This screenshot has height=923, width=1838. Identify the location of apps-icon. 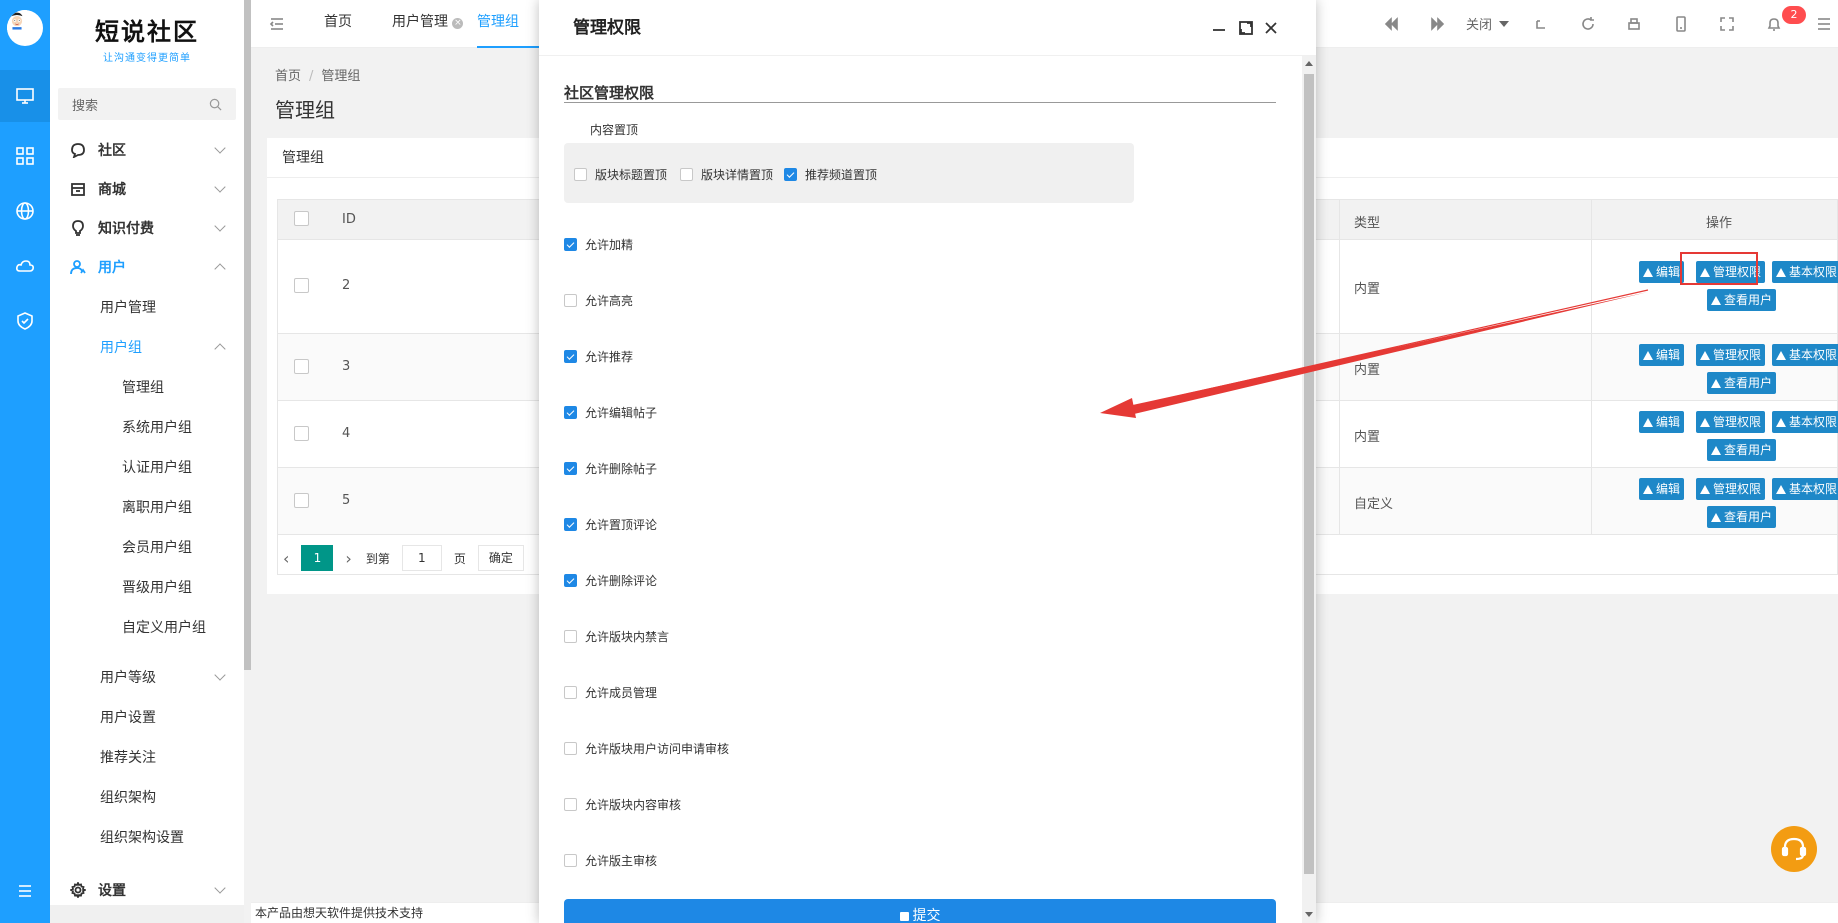
(25, 156).